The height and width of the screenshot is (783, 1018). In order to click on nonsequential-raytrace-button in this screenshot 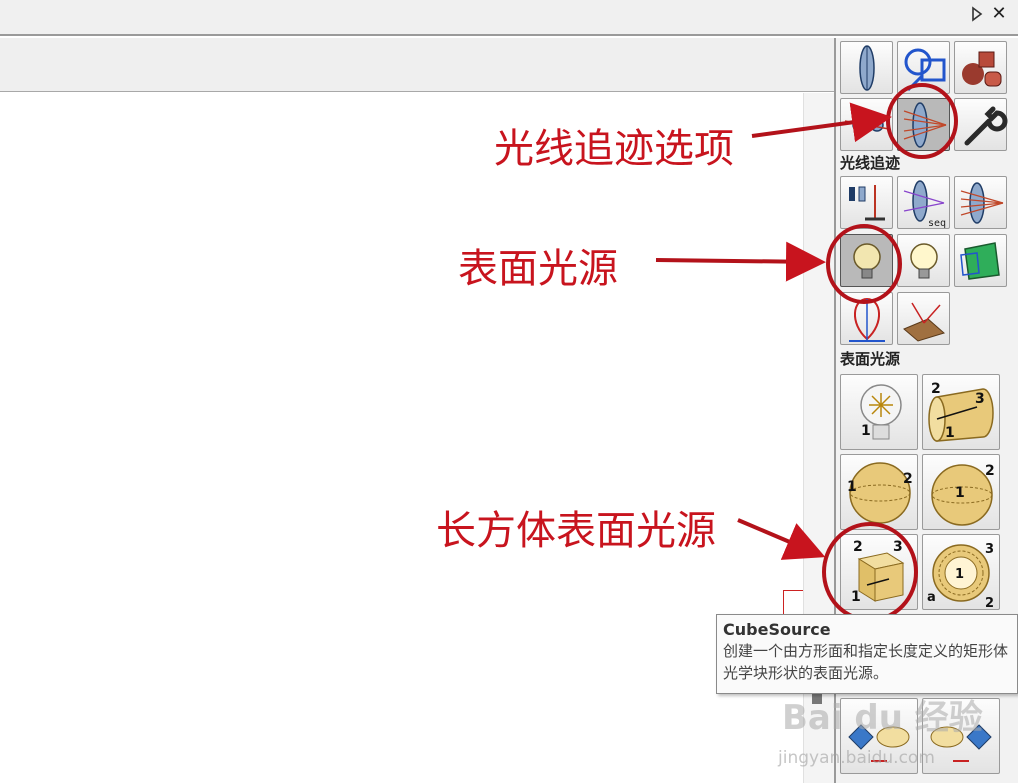, I will do `click(980, 202)`.